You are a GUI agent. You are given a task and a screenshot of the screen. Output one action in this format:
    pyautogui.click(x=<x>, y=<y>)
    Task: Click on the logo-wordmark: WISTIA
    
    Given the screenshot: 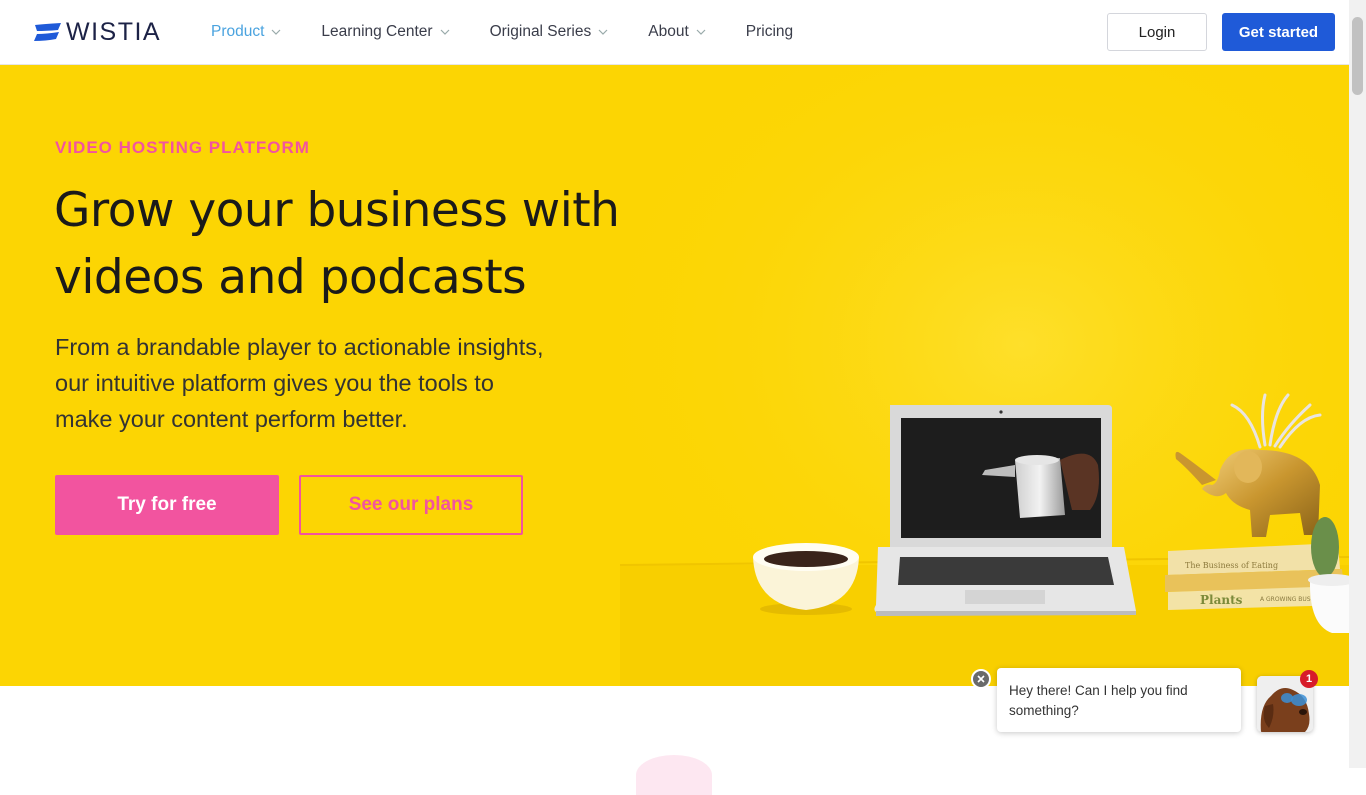 What is the action you would take?
    pyautogui.click(x=114, y=32)
    